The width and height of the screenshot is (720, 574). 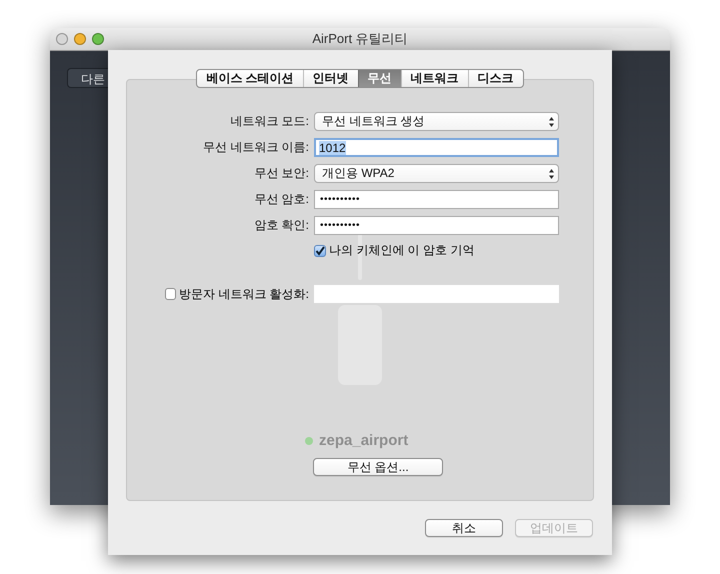 What do you see at coordinates (62, 39) in the screenshot?
I see `close-button` at bounding box center [62, 39].